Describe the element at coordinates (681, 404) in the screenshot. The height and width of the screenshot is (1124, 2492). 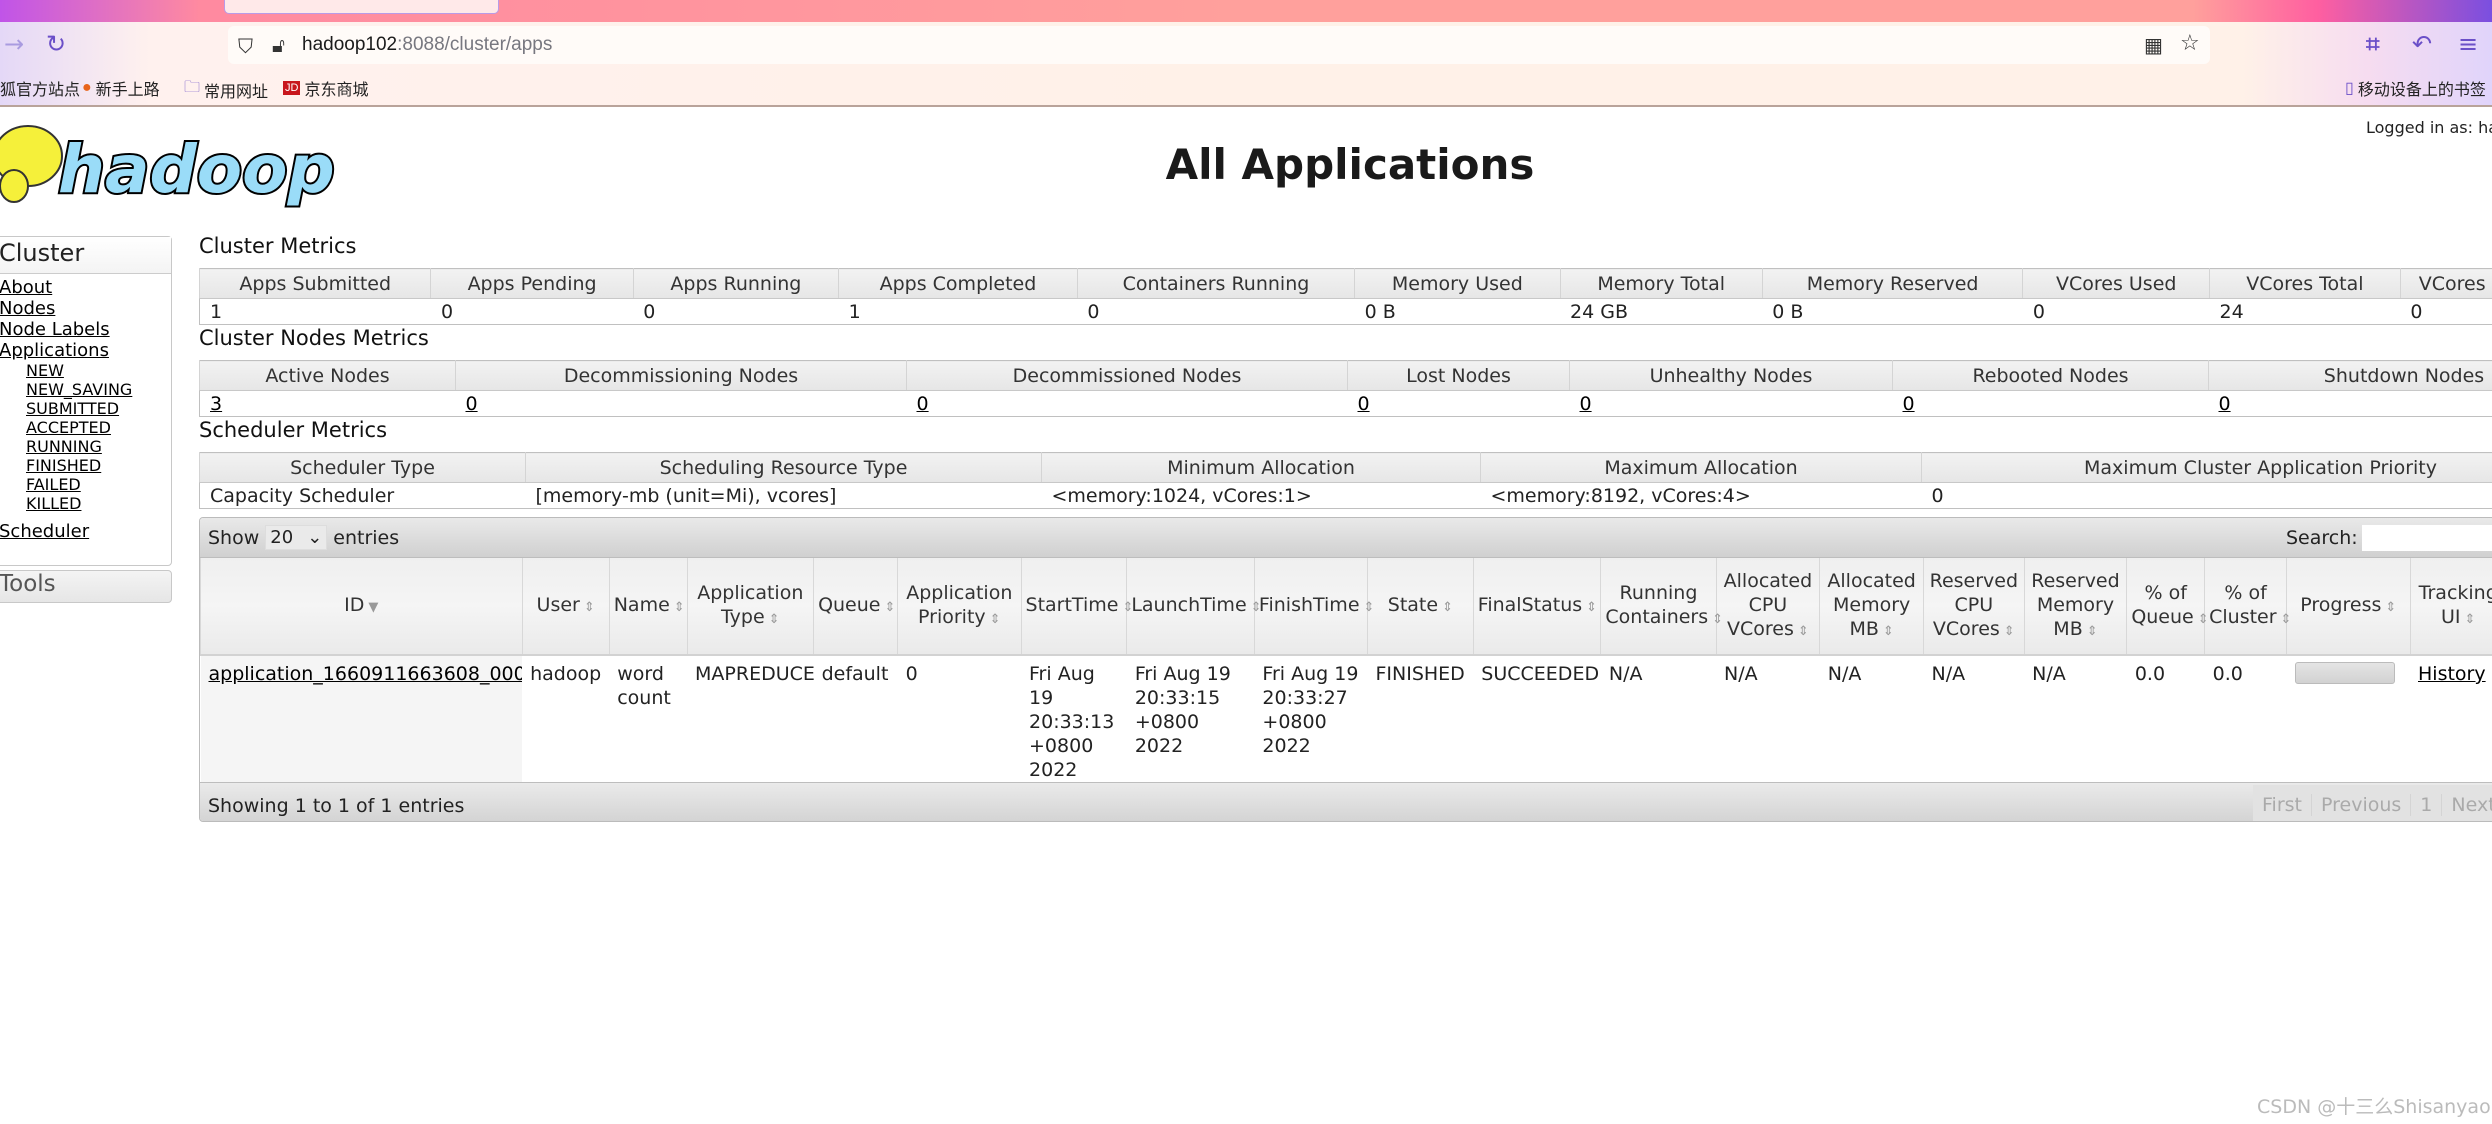
I see `metric-value: 0` at that location.